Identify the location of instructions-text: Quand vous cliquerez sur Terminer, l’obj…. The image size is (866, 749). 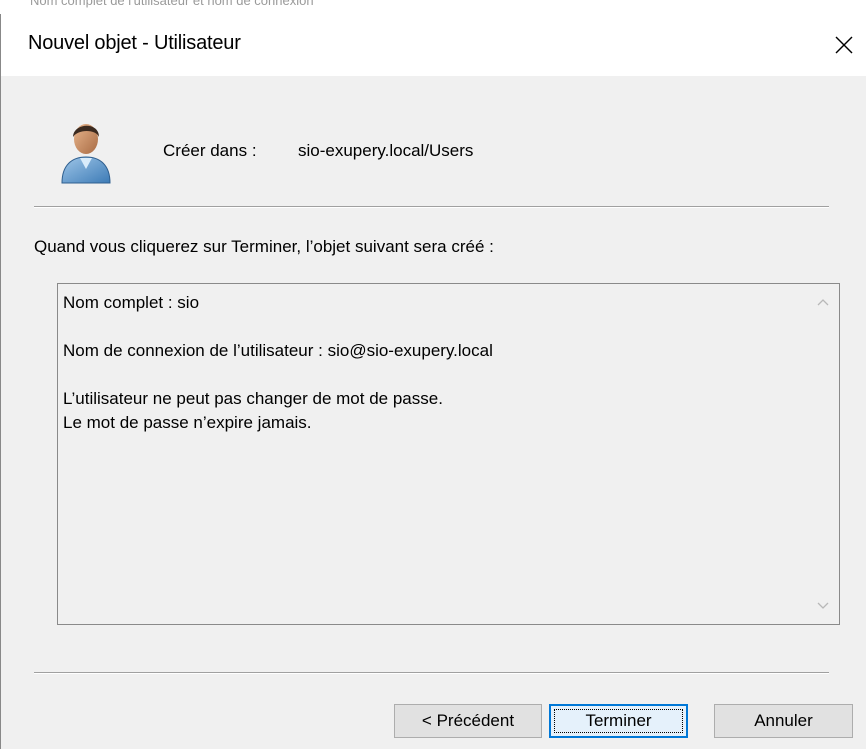
(264, 246).